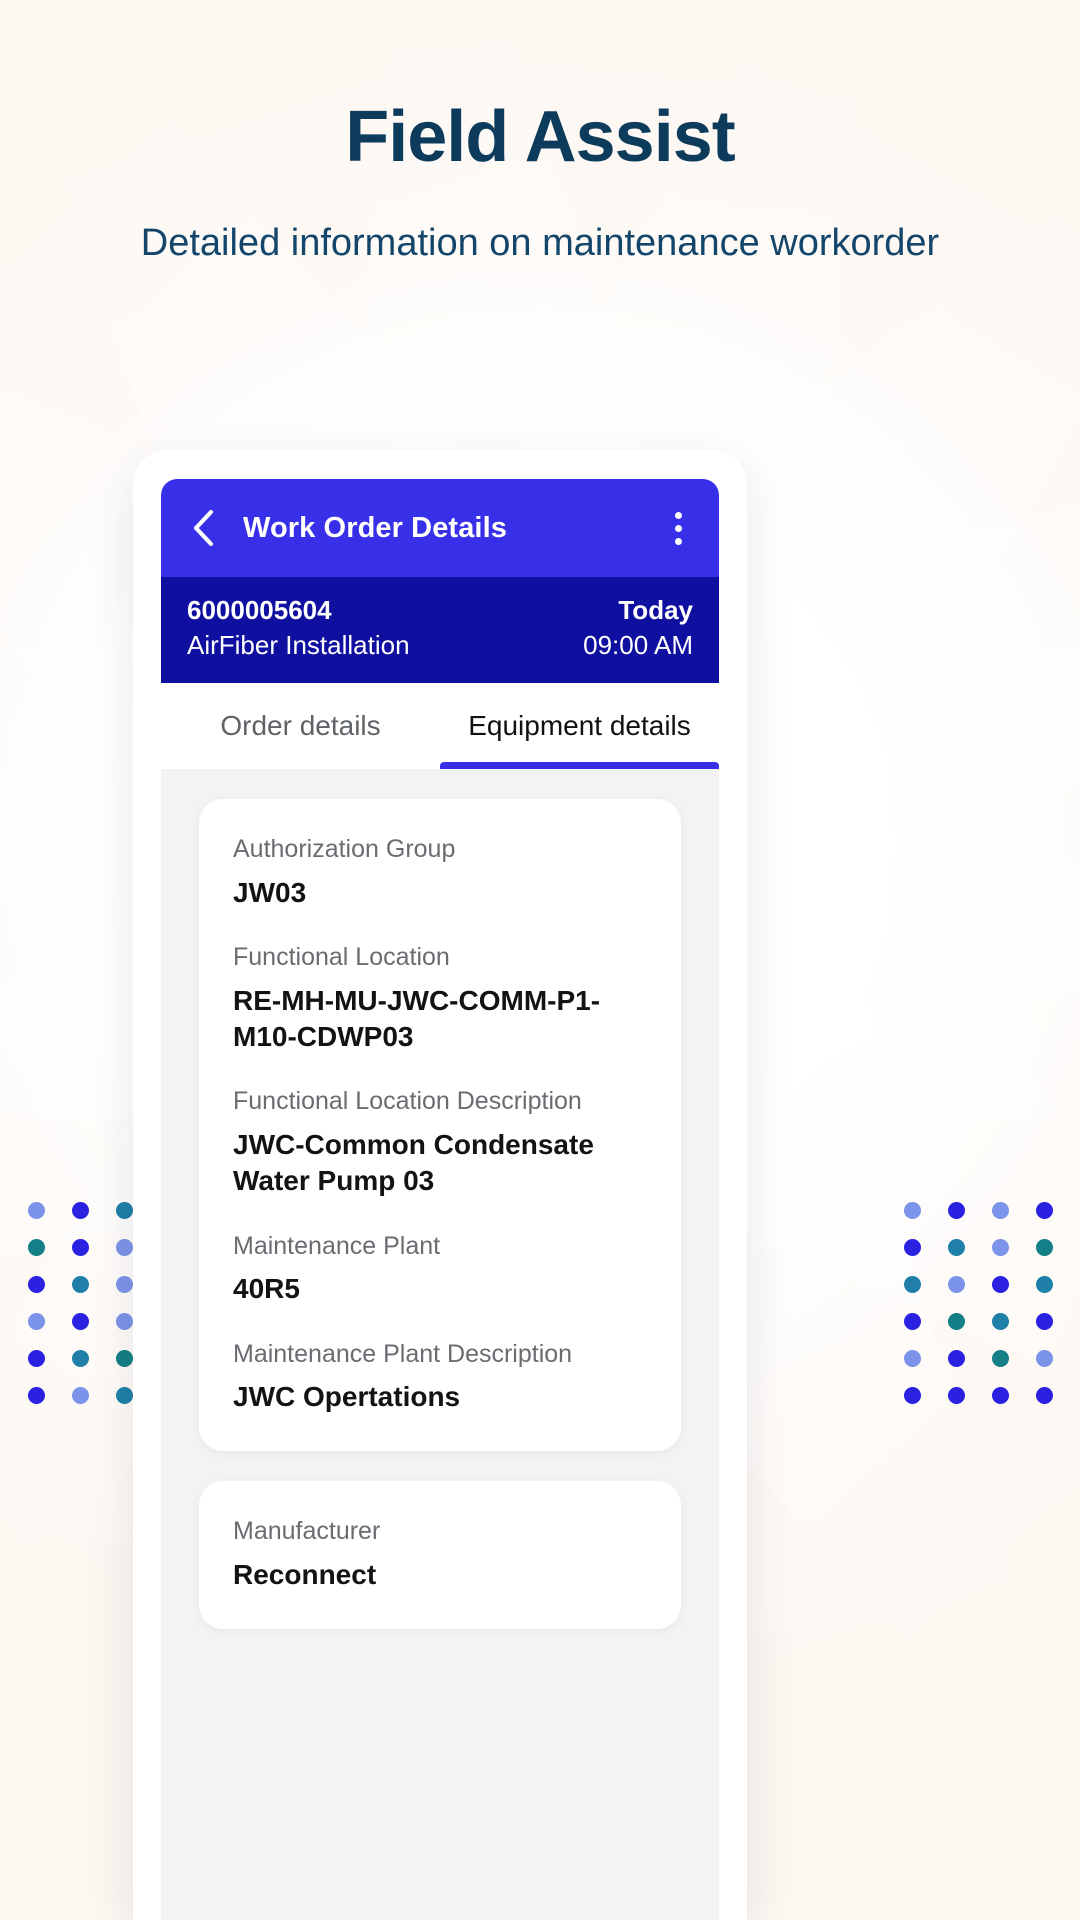  I want to click on field-value: JWC-Common Condensate Water Pump 03, so click(413, 1162).